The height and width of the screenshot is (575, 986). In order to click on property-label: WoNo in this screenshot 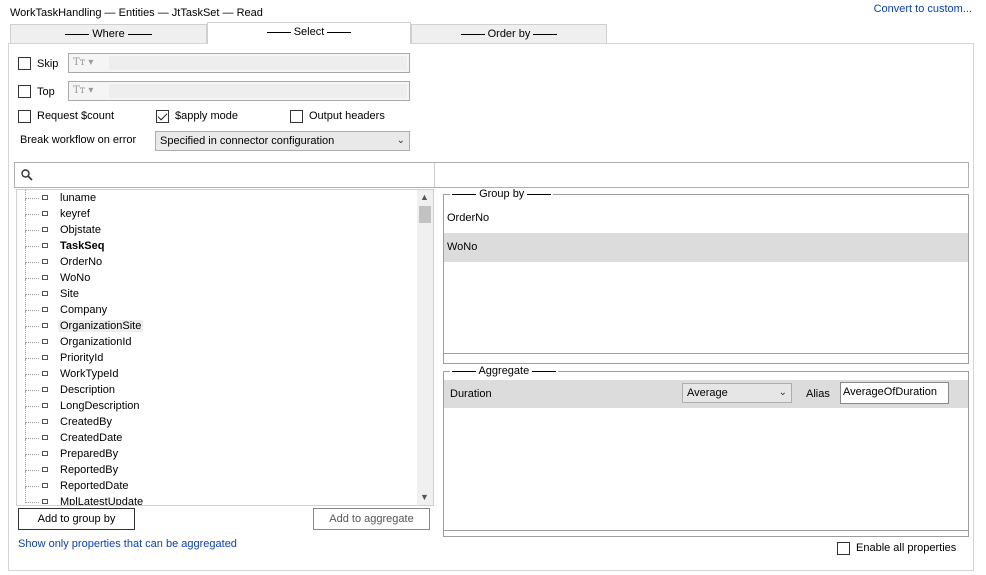, I will do `click(75, 278)`.